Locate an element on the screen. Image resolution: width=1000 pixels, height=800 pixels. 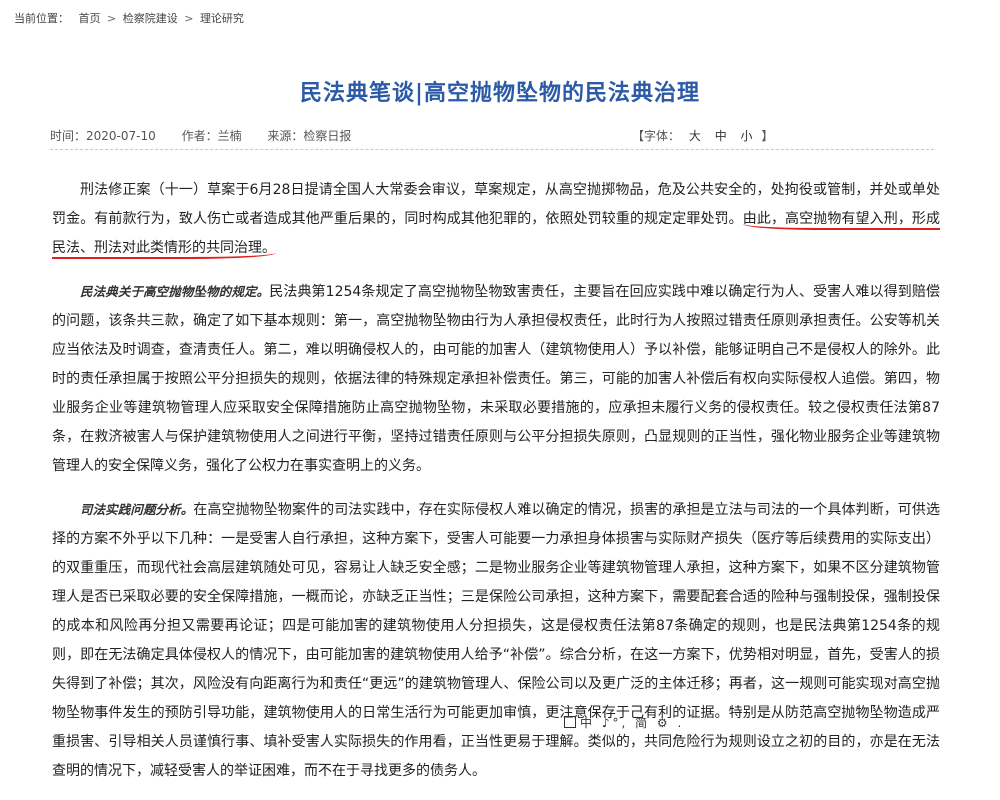
breadcrumb-link-home: 首页 is located at coordinates (90, 18).